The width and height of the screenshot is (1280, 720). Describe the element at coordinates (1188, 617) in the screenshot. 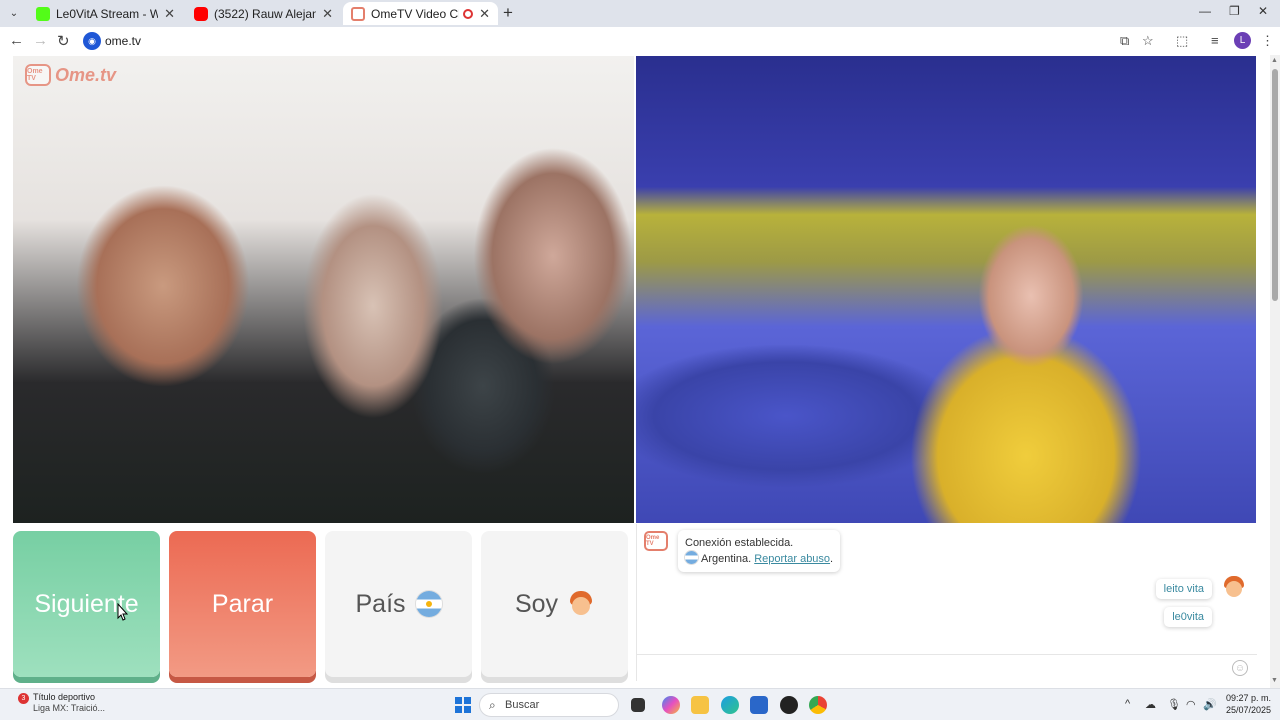

I see `chat-message: le0vita` at that location.